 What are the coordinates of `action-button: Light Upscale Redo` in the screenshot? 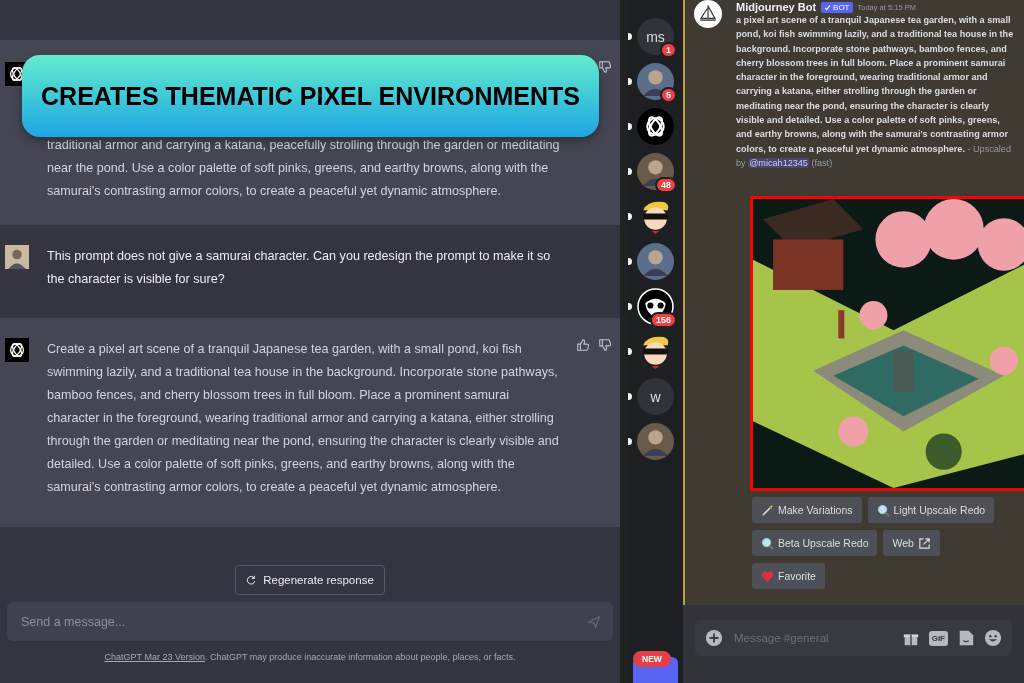 It's located at (931, 510).